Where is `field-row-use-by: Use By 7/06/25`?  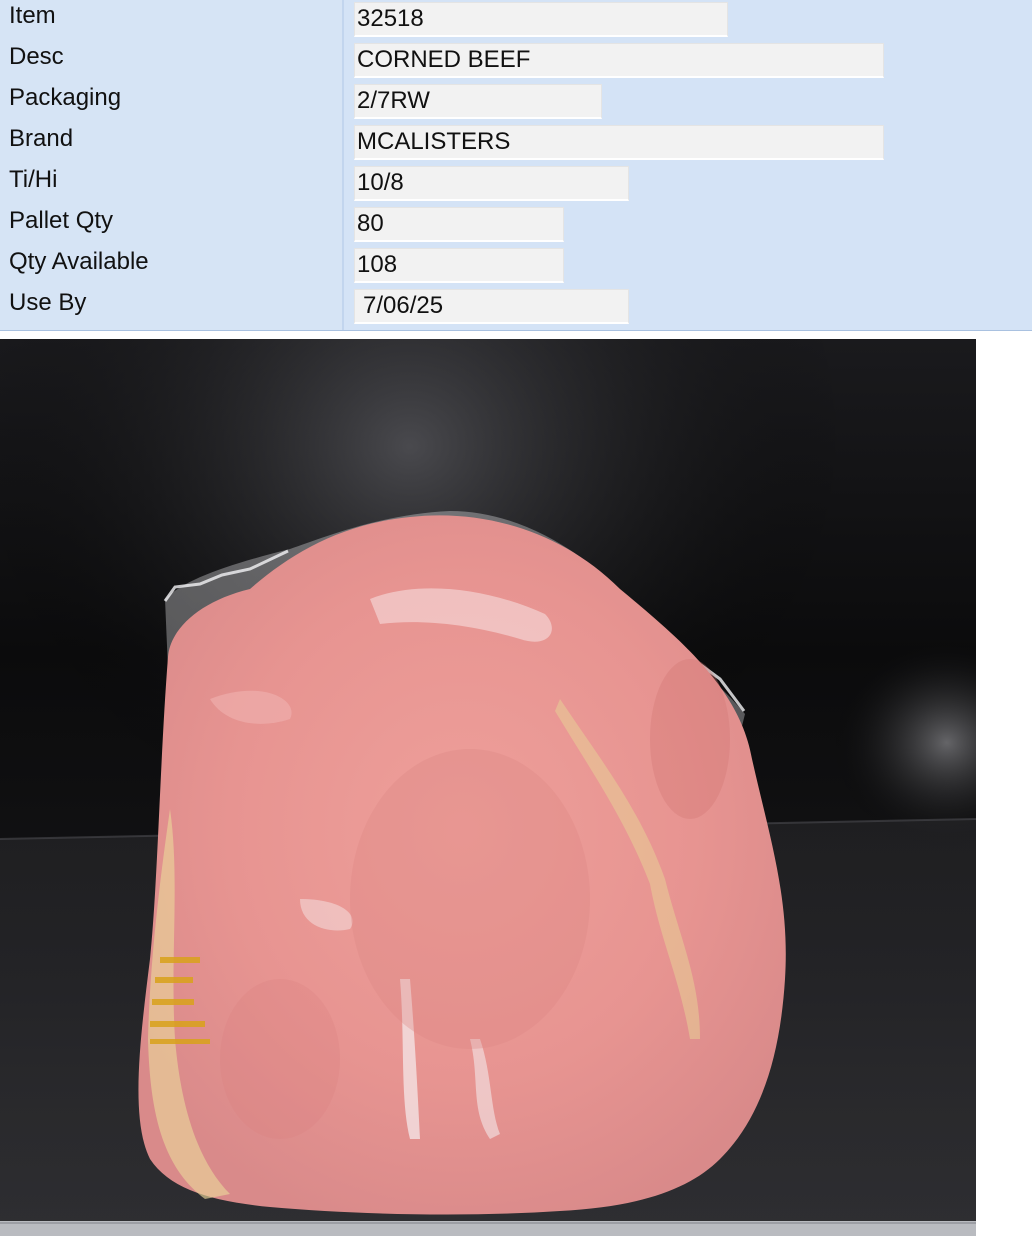 field-row-use-by: Use By 7/06/25 is located at coordinates (516, 307).